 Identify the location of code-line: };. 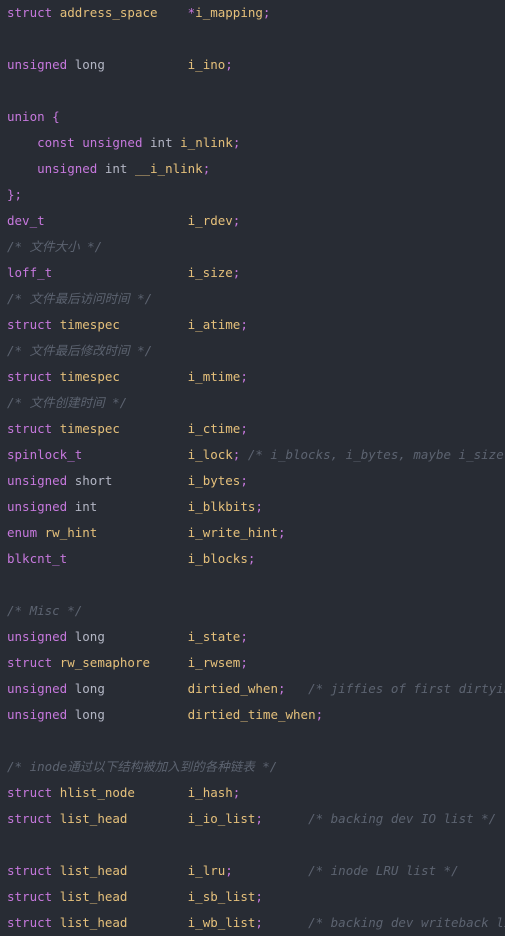
(252, 195).